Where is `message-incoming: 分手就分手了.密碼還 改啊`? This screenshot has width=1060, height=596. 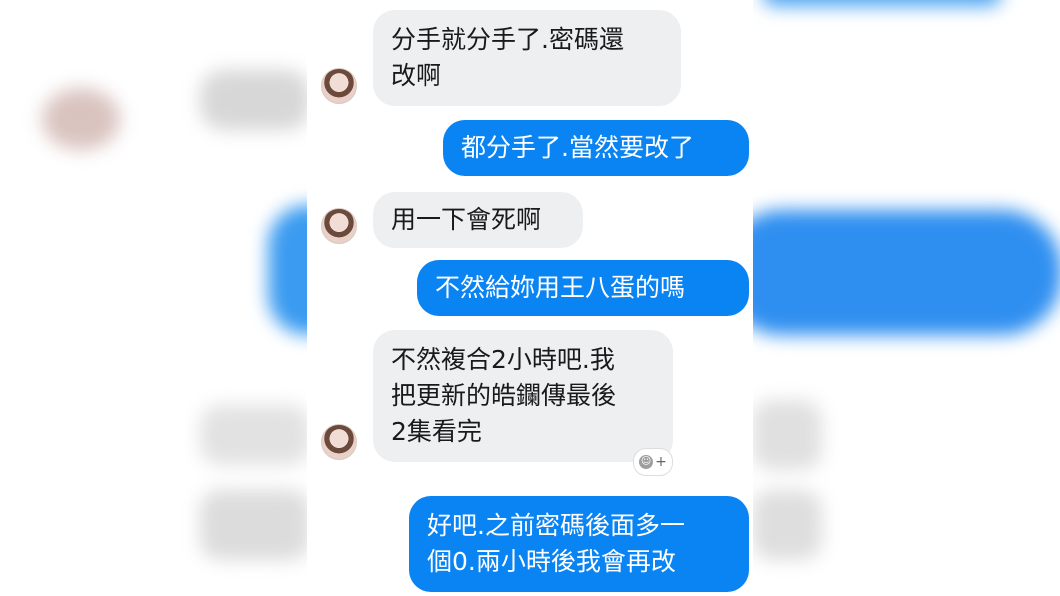 message-incoming: 分手就分手了.密碼還 改啊 is located at coordinates (530, 58).